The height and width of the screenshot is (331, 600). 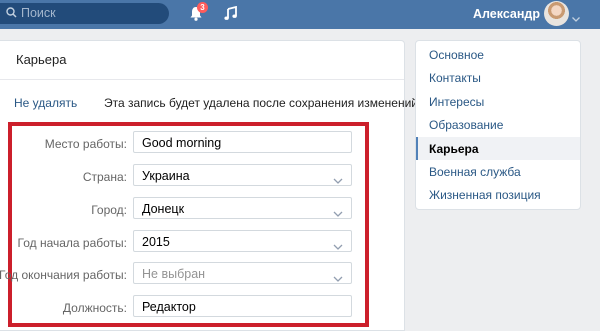 What do you see at coordinates (456, 55) in the screenshot?
I see `side-item-main: Основное` at bounding box center [456, 55].